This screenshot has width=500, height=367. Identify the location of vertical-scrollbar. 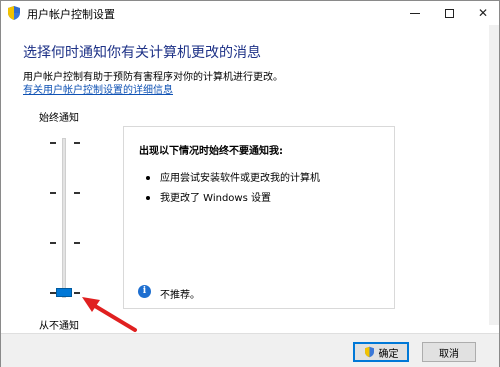
(494, 175).